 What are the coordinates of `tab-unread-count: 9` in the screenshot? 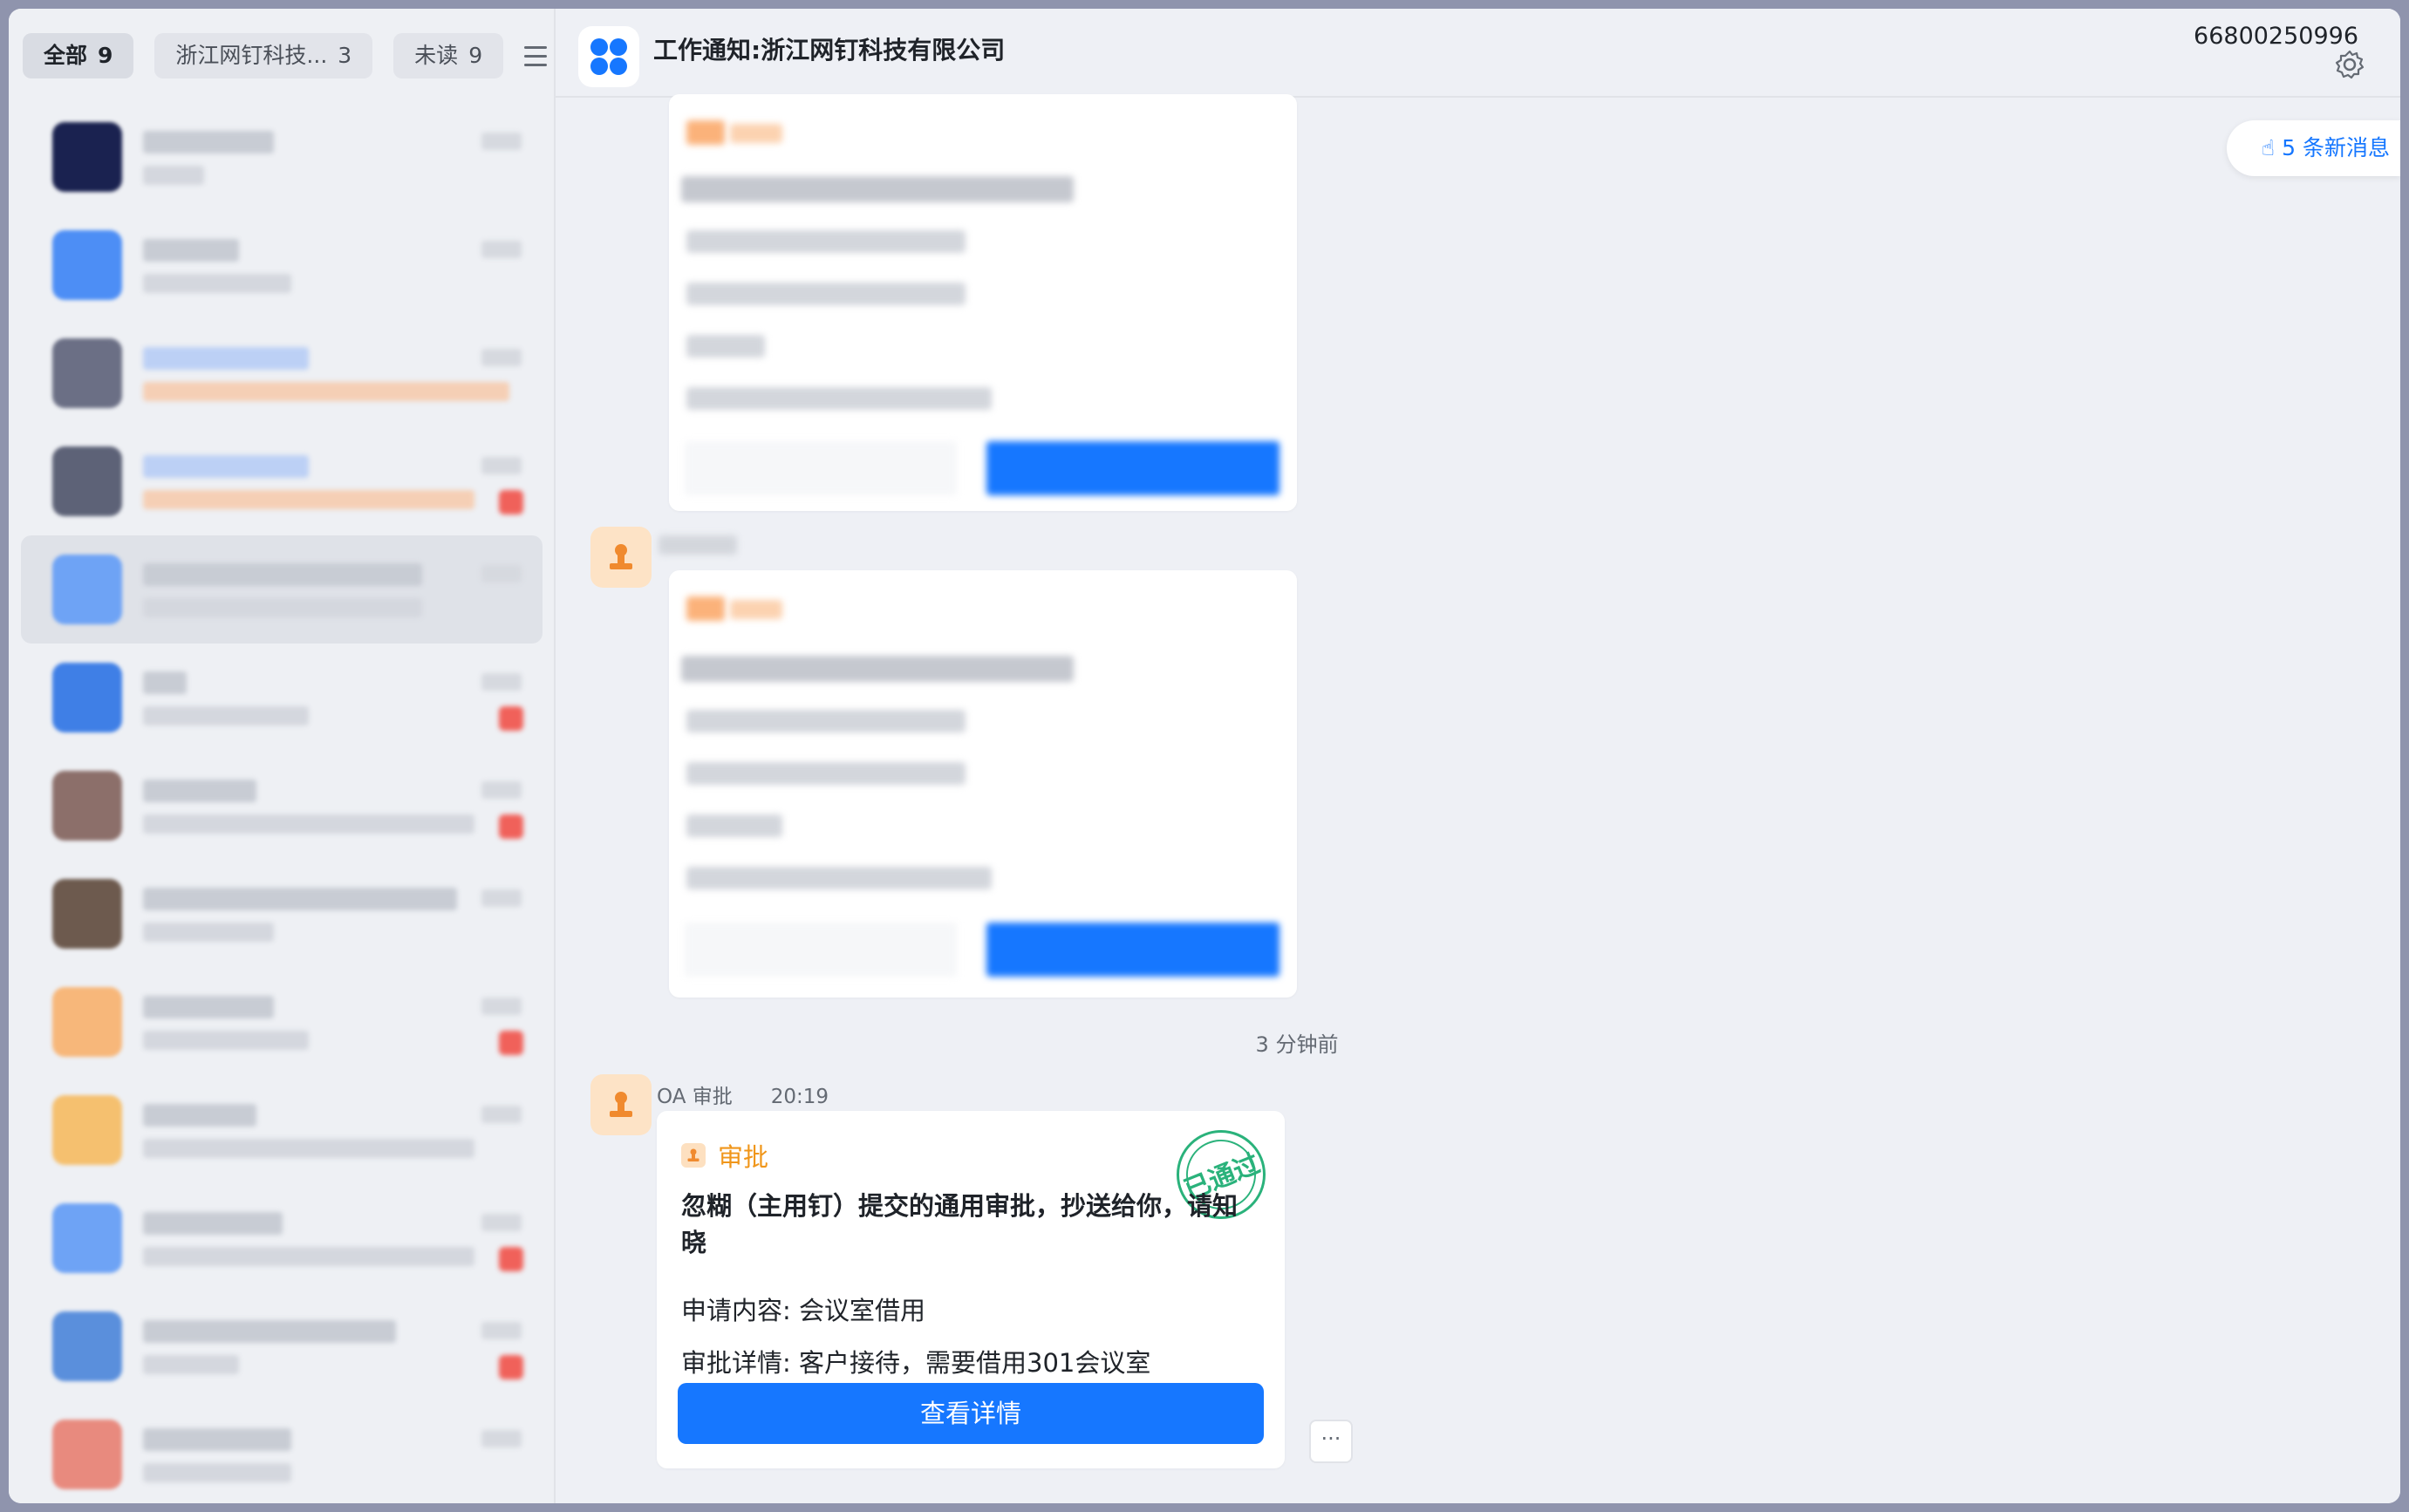 It's located at (475, 55).